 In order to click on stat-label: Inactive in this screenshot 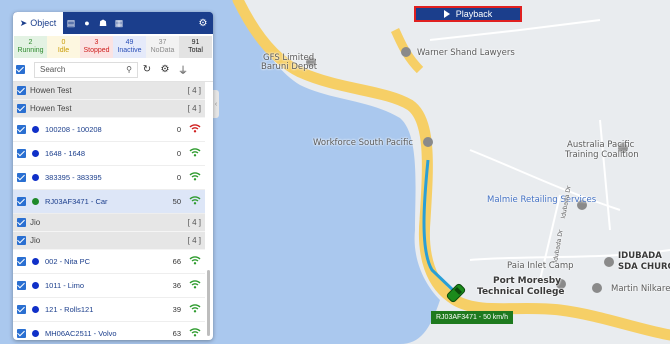, I will do `click(129, 50)`.